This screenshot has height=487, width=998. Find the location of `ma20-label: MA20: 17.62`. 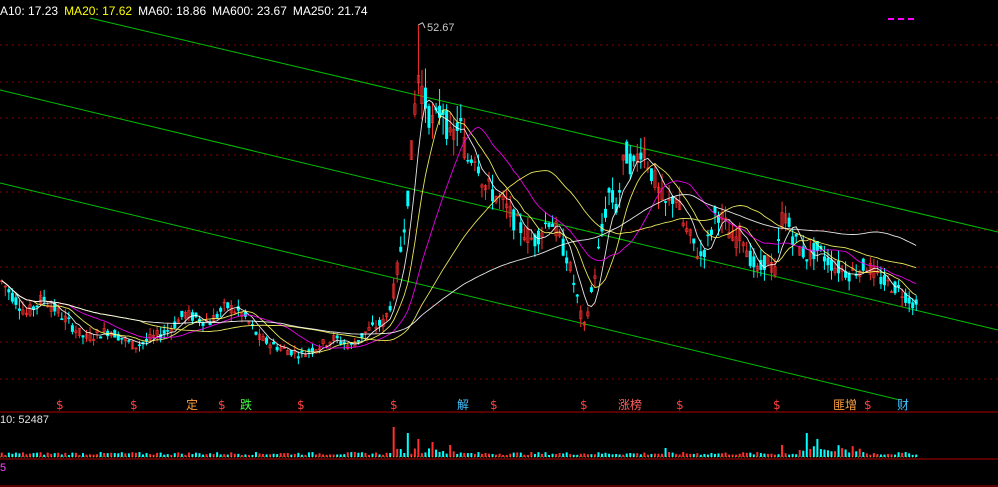

ma20-label: MA20: 17.62 is located at coordinates (98, 11).